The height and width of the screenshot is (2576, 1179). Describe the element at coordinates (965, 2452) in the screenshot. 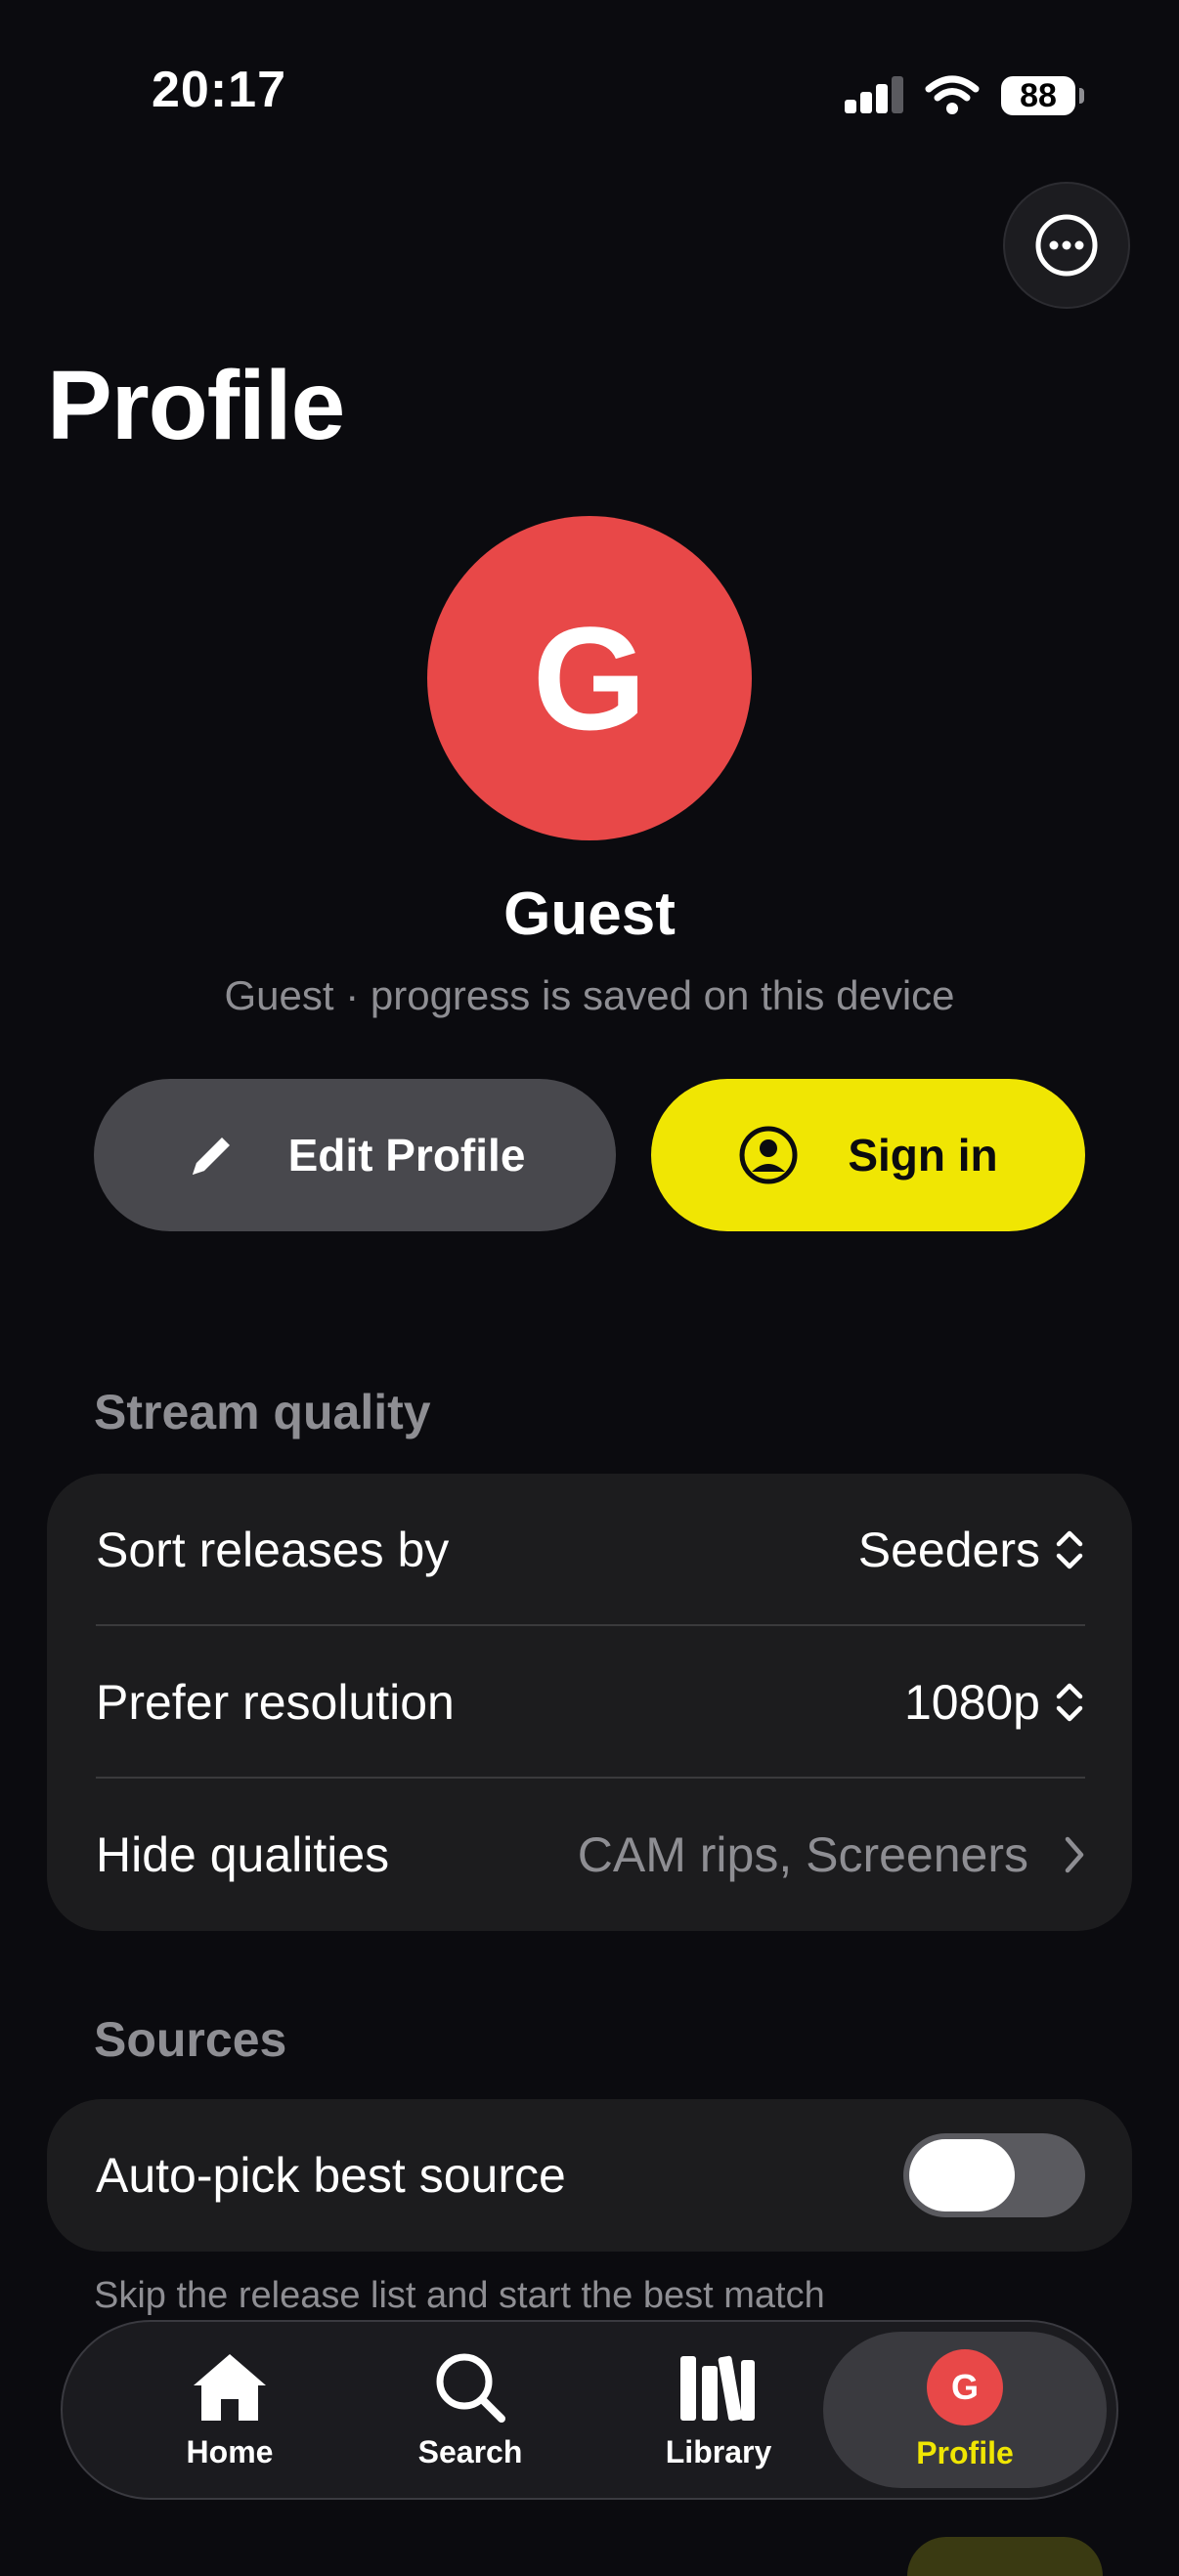

I see `tab-profile-label: Profile` at that location.